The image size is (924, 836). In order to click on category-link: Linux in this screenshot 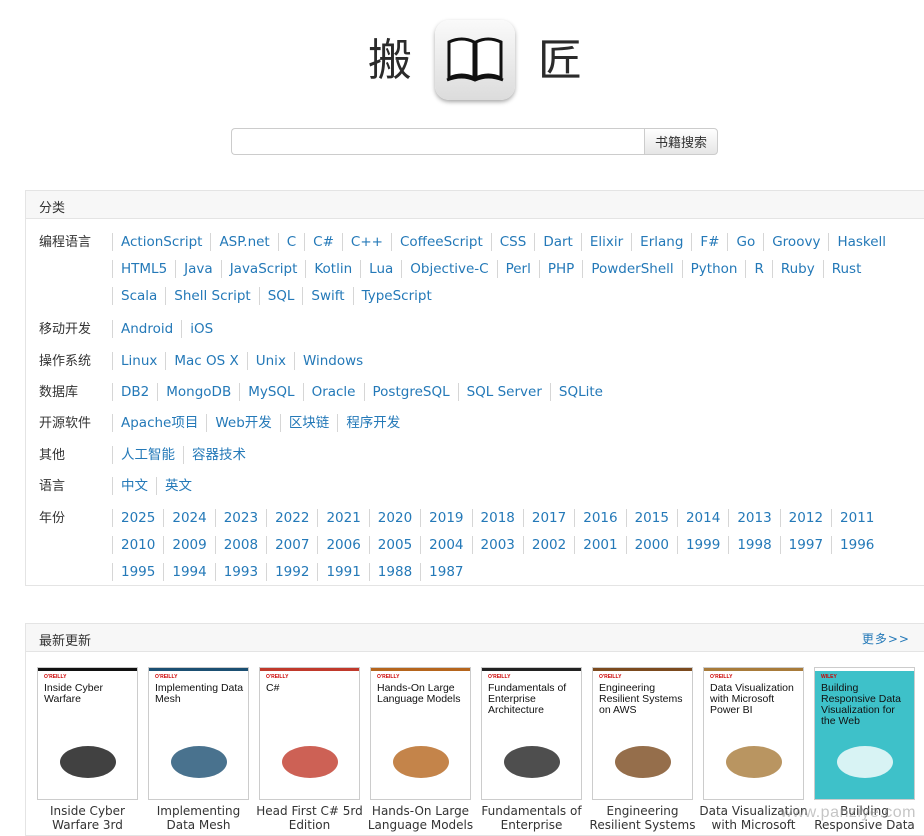, I will do `click(138, 361)`.